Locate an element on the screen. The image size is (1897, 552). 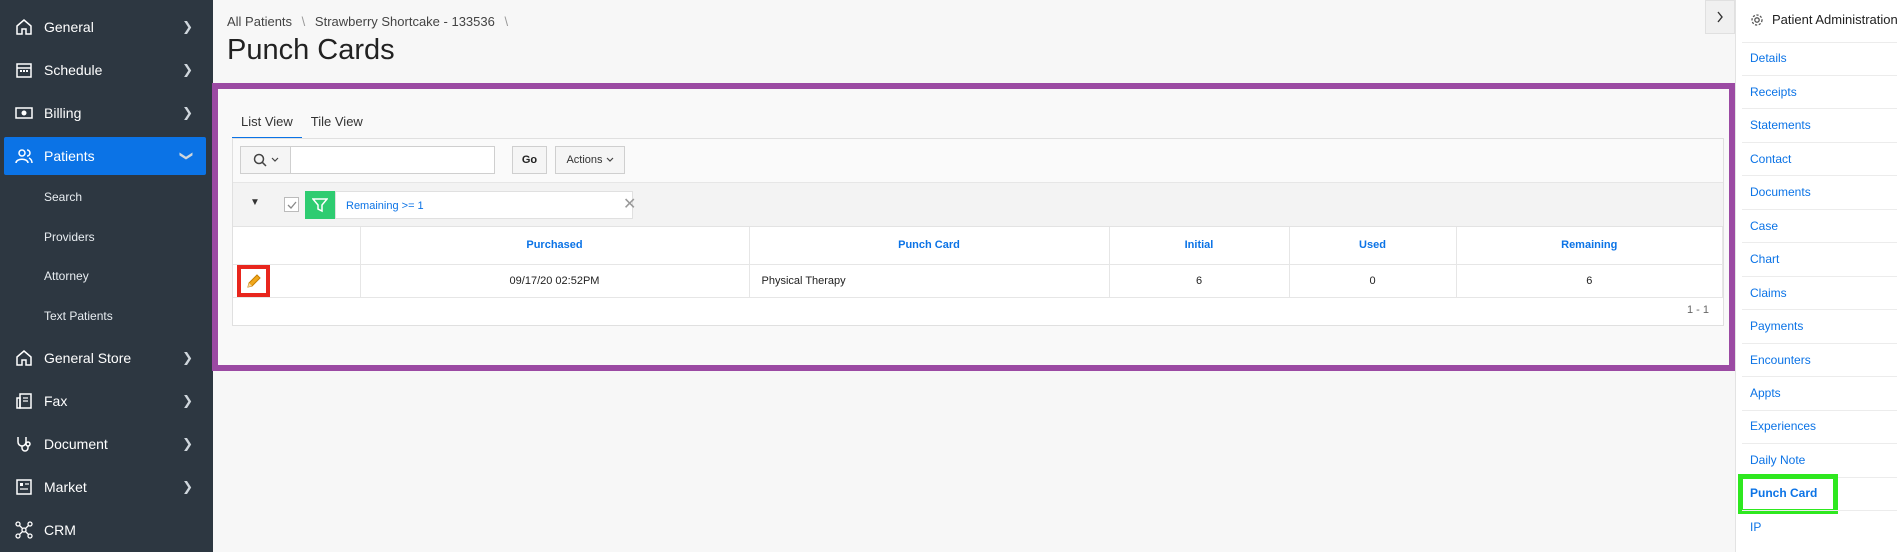
breadcrumb-current: Strawberry Shortcake - 133536 is located at coordinates (405, 21).